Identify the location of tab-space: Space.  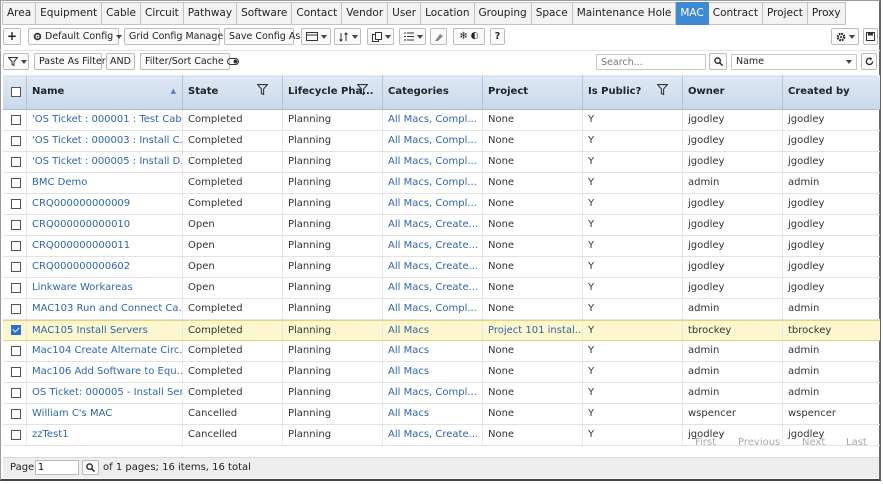
(552, 13).